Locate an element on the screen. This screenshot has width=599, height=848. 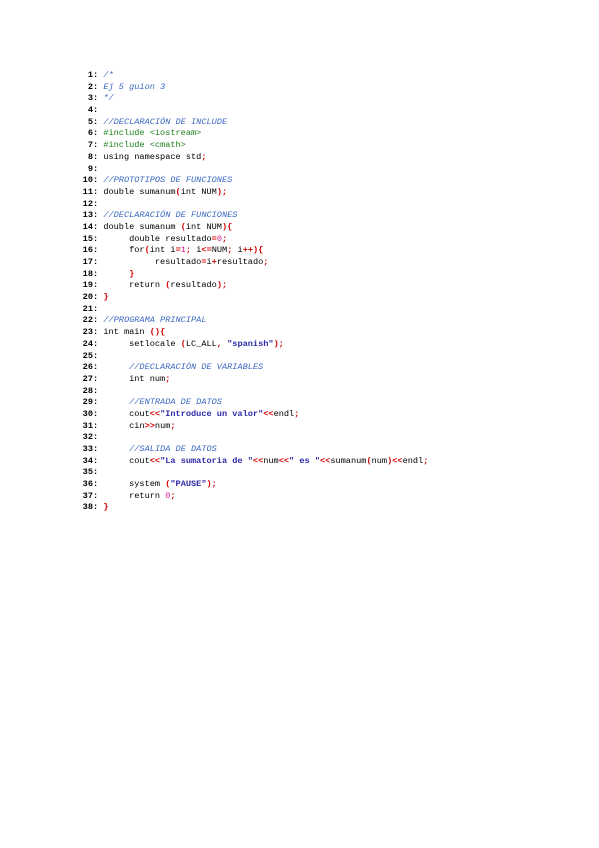
line-number: 35 is located at coordinates (87, 472).